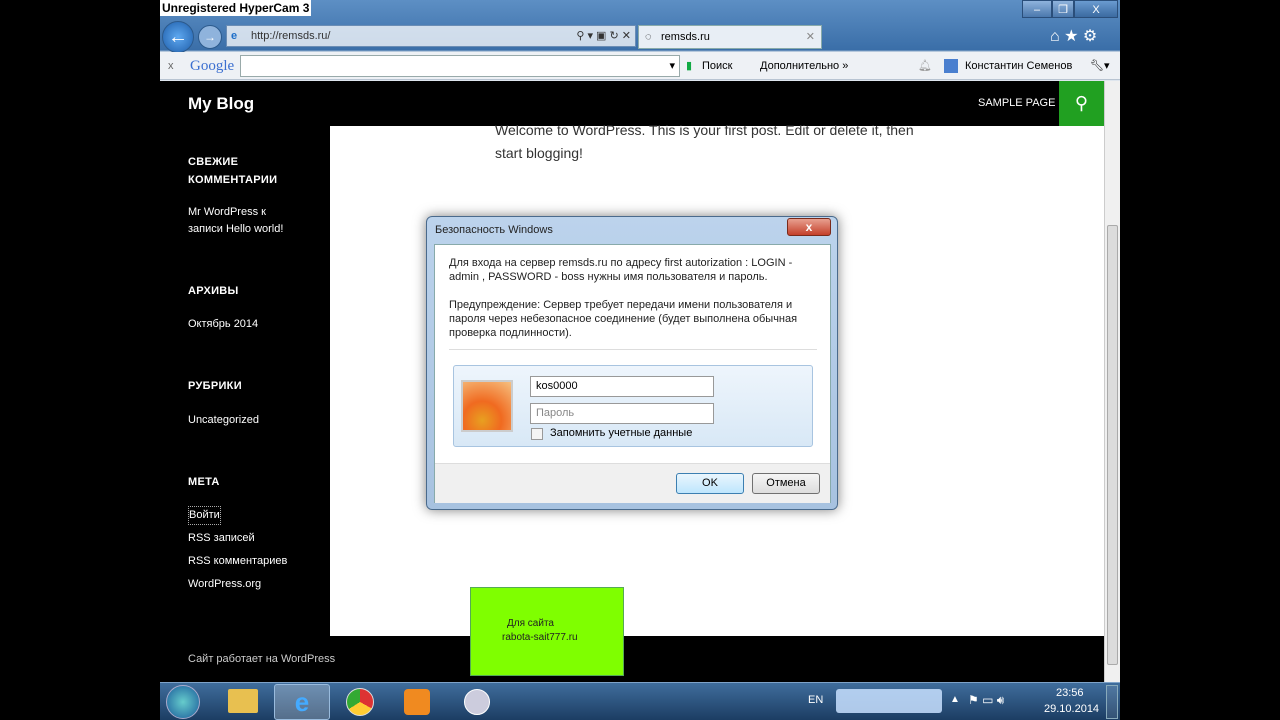 The image size is (1280, 720). What do you see at coordinates (510, 333) in the screenshot?
I see `warning-line: проверка подлинности).` at bounding box center [510, 333].